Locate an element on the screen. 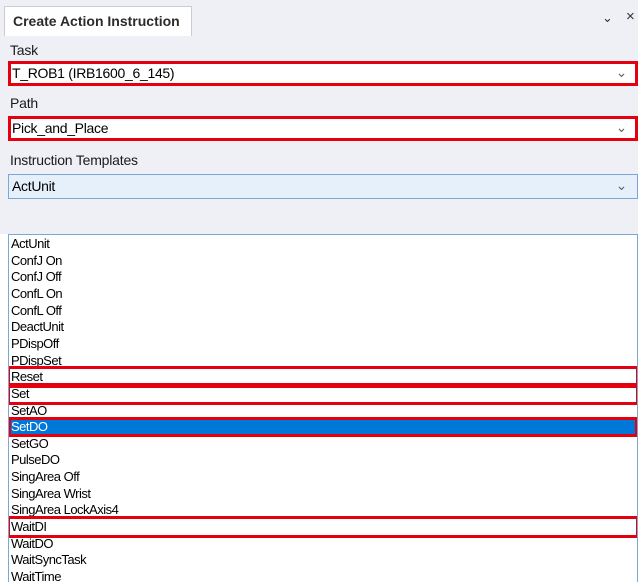 This screenshot has width=638, height=582. instruction-templates-label: Instruction Templates is located at coordinates (74, 160).